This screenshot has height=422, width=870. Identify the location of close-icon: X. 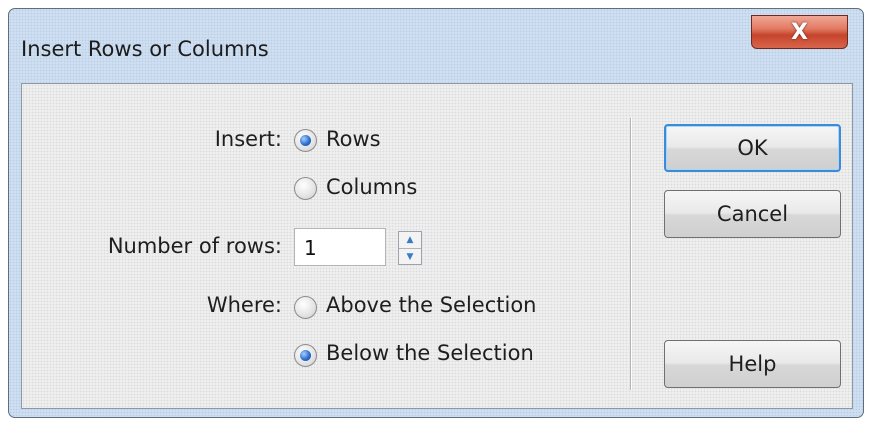
(799, 32).